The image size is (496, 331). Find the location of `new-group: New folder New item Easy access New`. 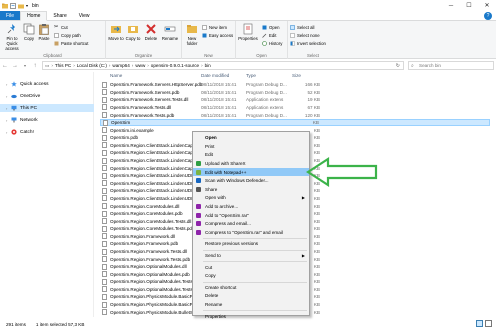

new-group: New folder New item Easy access New is located at coordinates (209, 40).